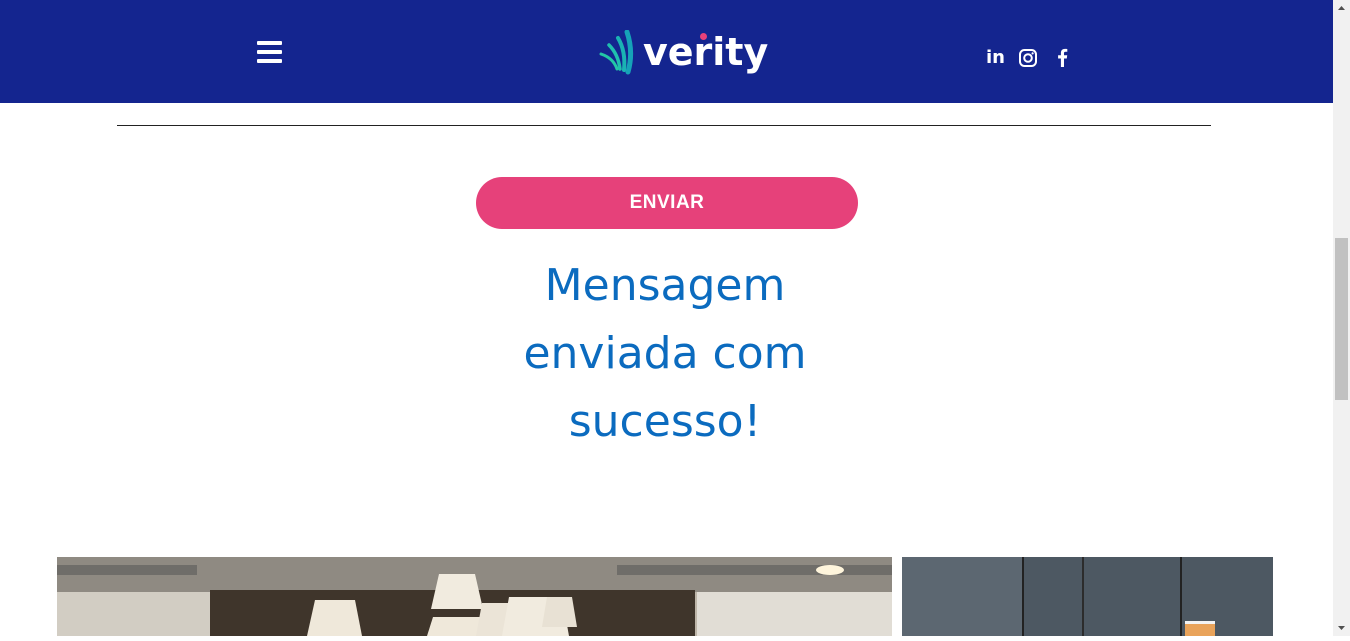 This screenshot has width=1350, height=641. Describe the element at coordinates (665, 285) in the screenshot. I see `success-line-1: Mensagem` at that location.